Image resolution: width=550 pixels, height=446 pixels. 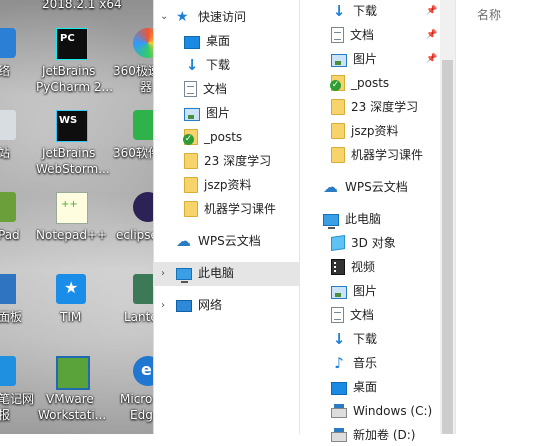 I want to click on pane2-item-drive-c: Windows (C:), so click(x=381, y=411).